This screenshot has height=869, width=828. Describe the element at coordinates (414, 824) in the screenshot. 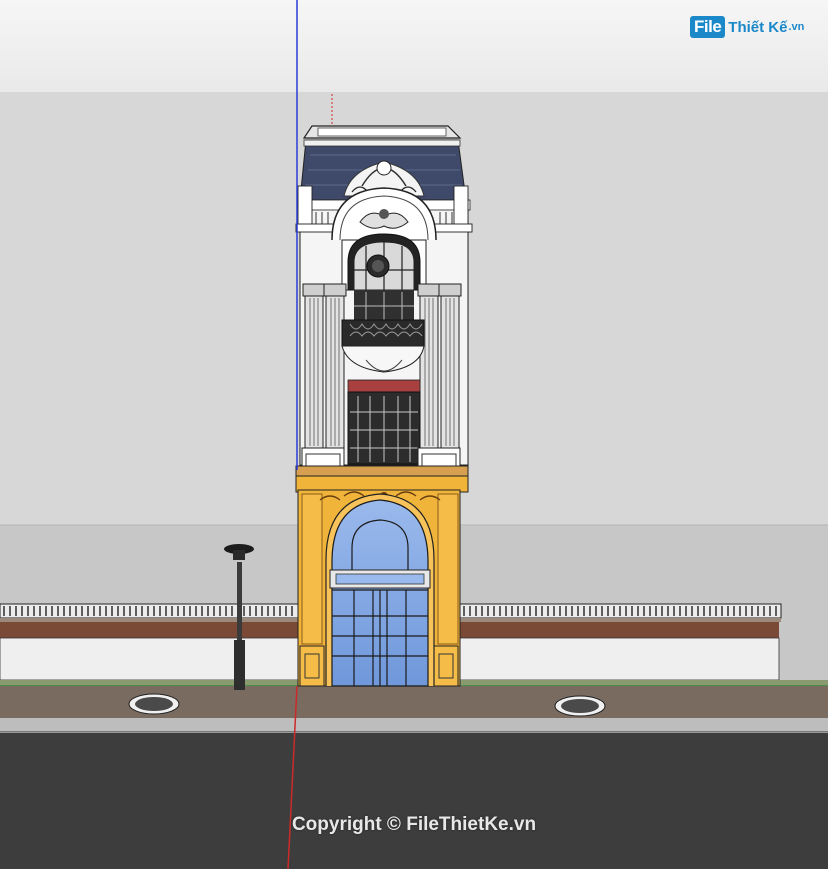

I see `copyright-watermark: Copyright © FileThietKe.vn` at that location.